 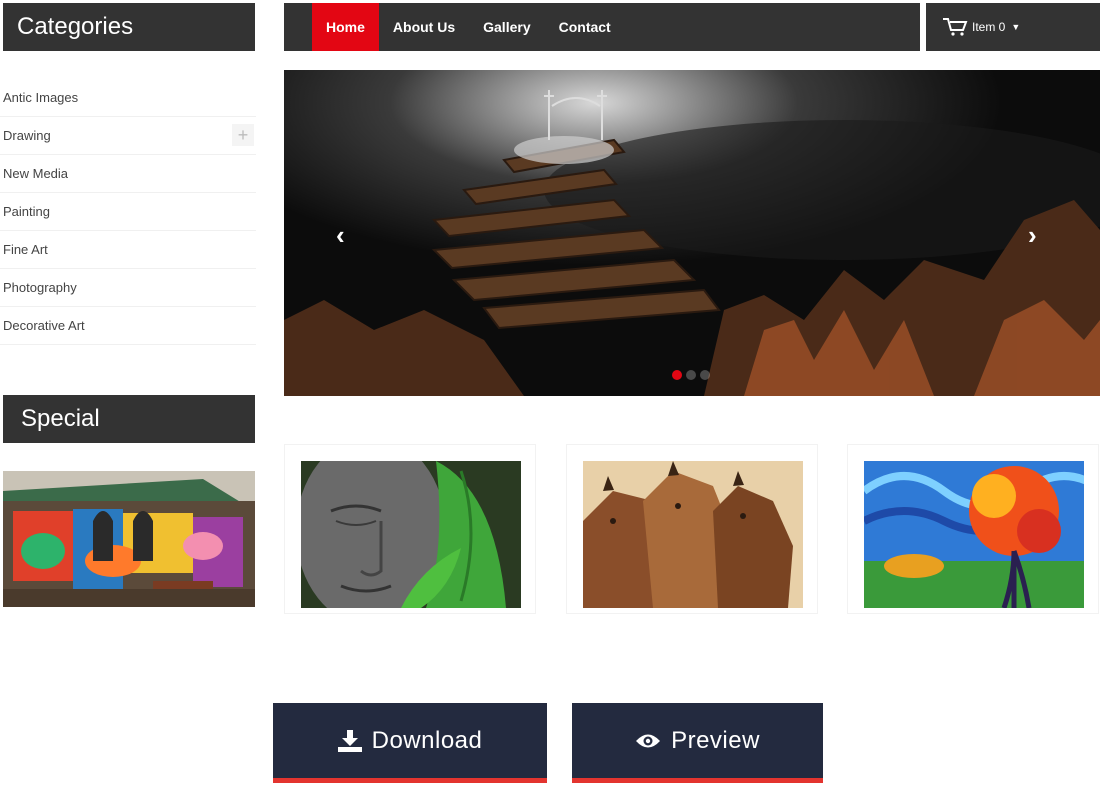 I want to click on shopping-cart-icon, so click(x=955, y=27).